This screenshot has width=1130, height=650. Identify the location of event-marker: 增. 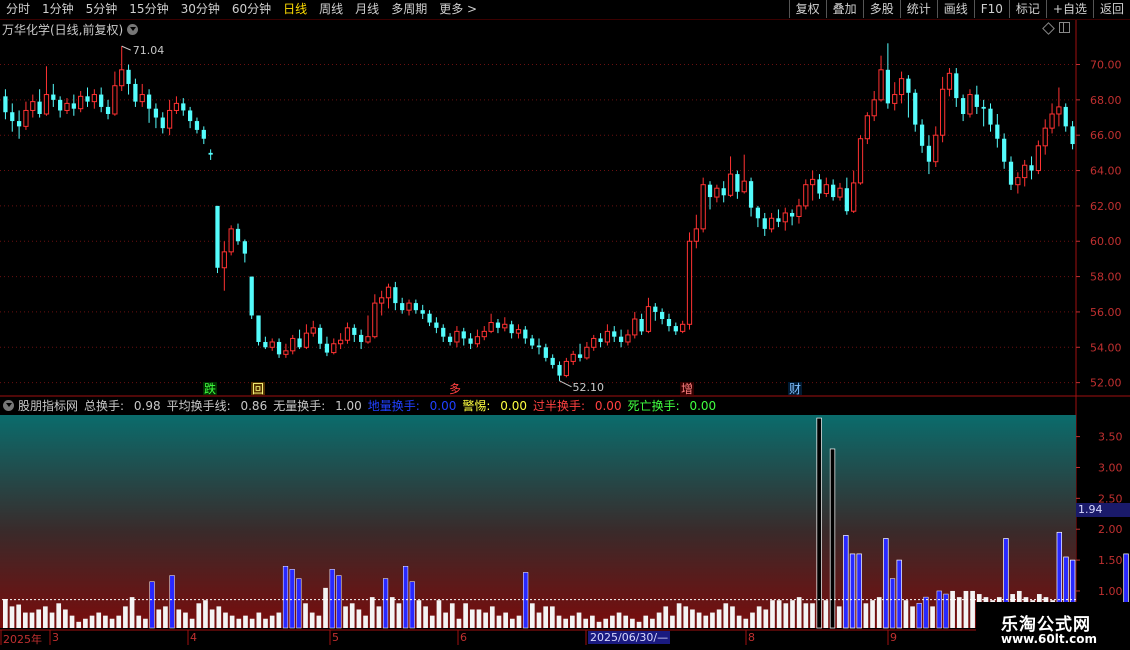
(687, 389).